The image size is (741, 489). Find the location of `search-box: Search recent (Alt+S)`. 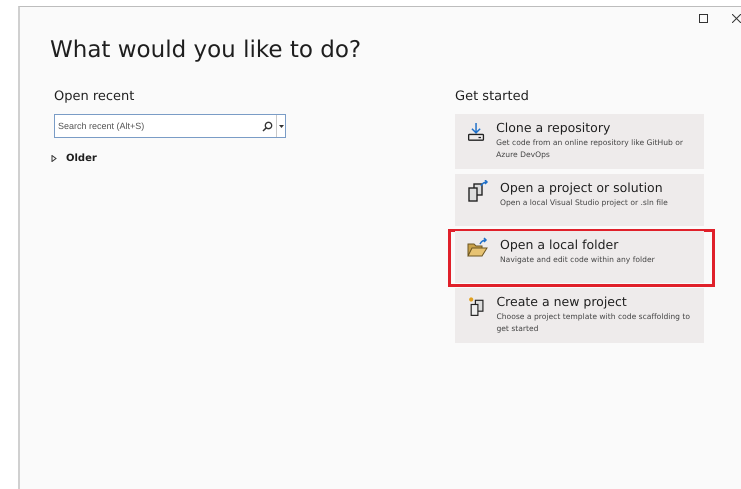

search-box: Search recent (Alt+S) is located at coordinates (170, 126).